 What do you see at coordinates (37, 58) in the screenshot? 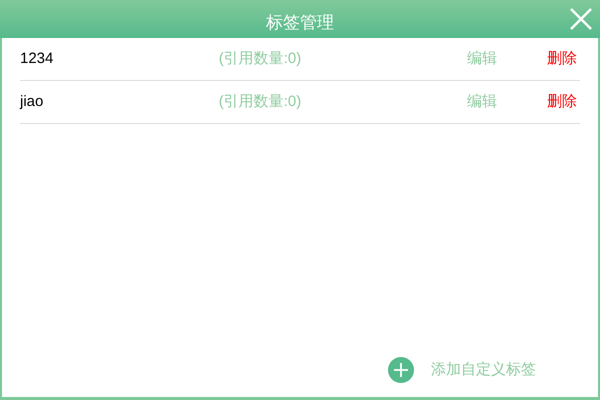
I see `tag-name: 1234` at bounding box center [37, 58].